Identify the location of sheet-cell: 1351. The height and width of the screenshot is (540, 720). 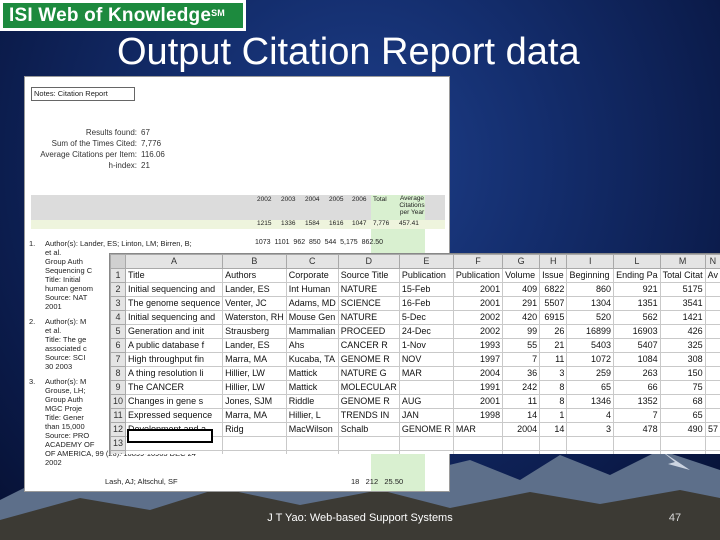
(637, 303).